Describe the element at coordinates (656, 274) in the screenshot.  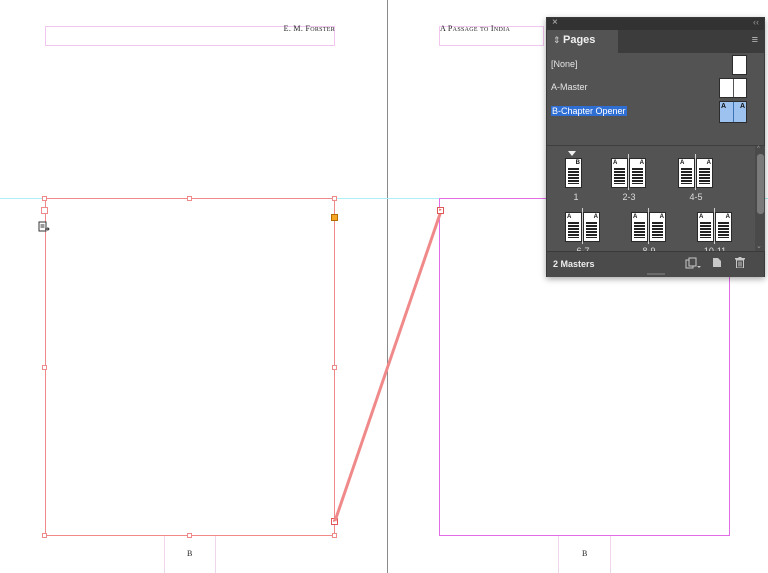
I see `panel-resize-grip` at that location.